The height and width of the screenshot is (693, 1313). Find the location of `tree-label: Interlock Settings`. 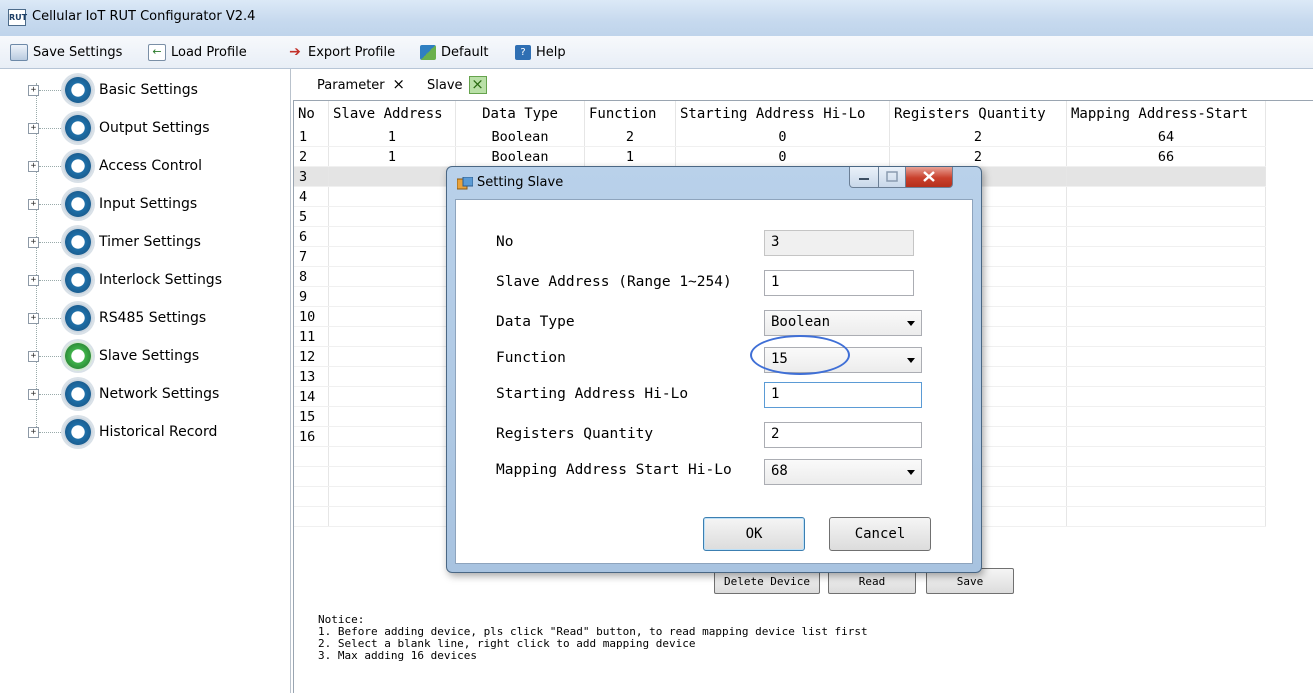

tree-label: Interlock Settings is located at coordinates (160, 280).